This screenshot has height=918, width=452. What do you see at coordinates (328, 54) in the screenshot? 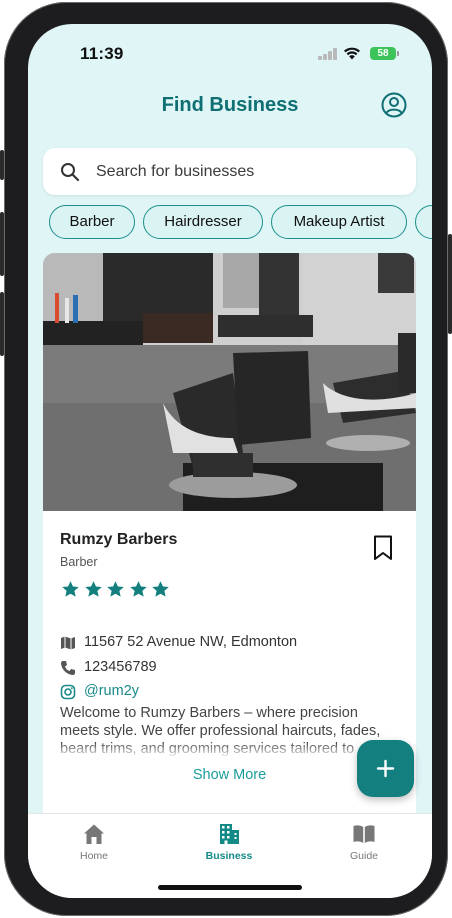
I see `signal-icon` at bounding box center [328, 54].